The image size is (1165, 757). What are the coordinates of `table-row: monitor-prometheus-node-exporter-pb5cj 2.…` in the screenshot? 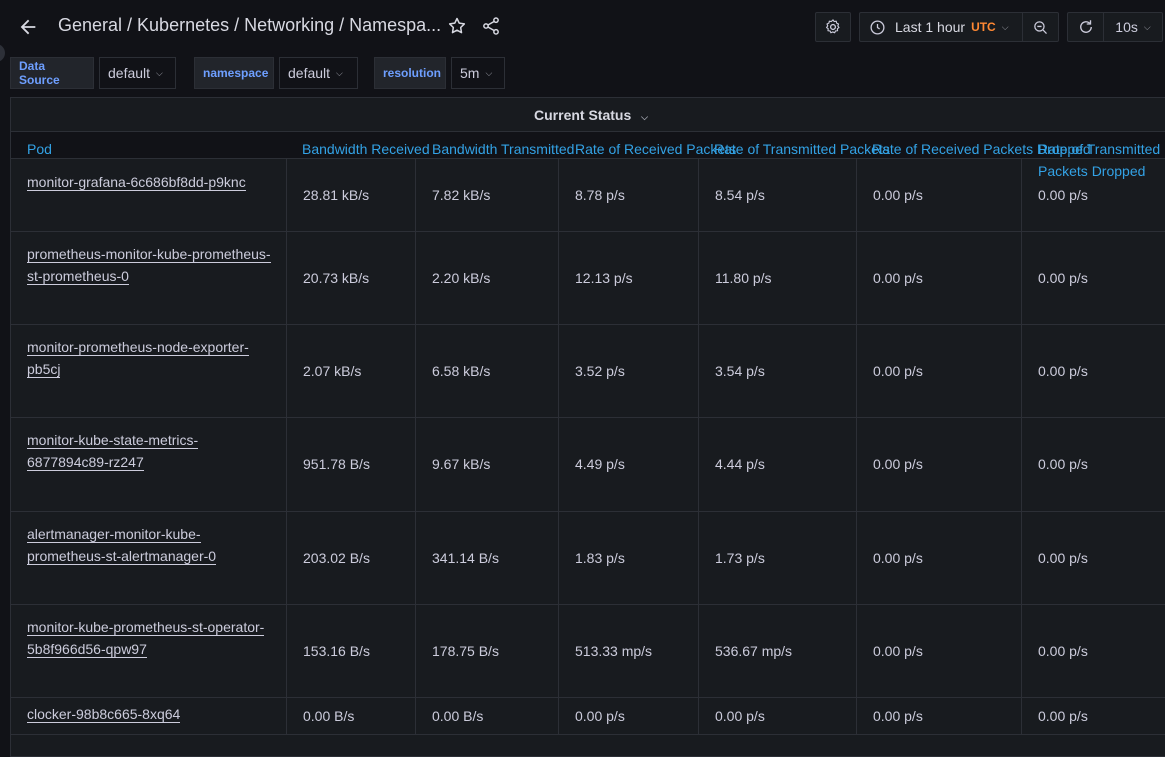 It's located at (588, 371).